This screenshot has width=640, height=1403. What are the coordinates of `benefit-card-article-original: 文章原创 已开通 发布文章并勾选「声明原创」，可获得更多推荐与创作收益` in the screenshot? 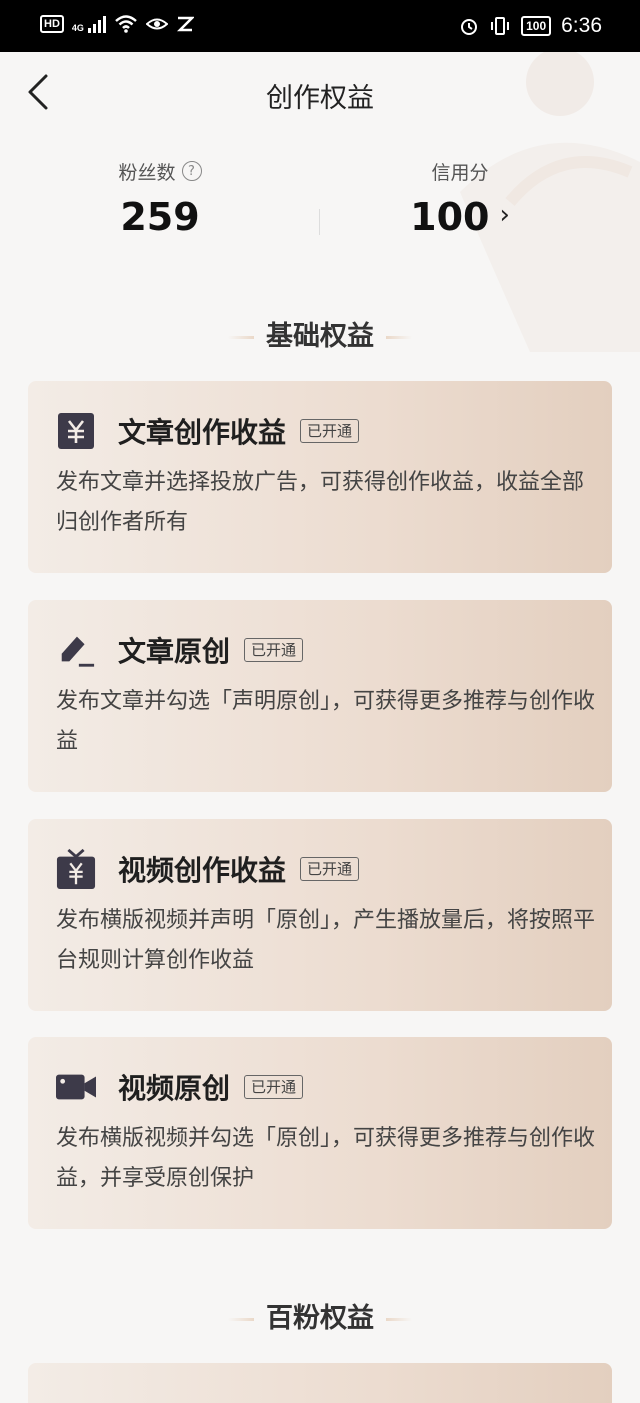 It's located at (320, 696).